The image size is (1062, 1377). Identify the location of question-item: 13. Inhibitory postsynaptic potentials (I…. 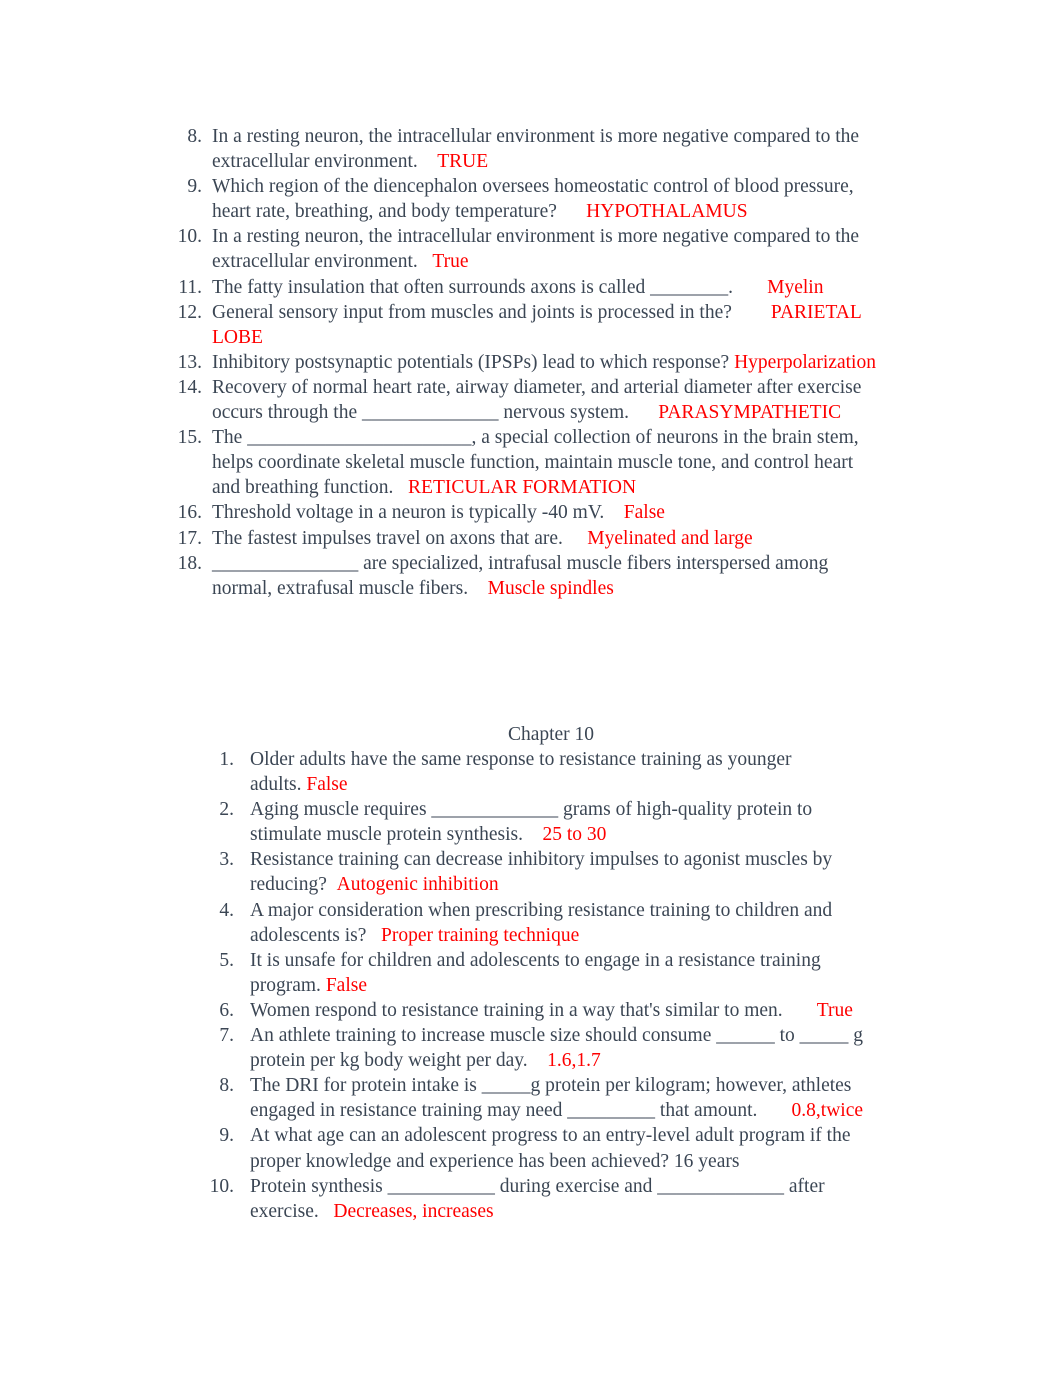
(529, 362).